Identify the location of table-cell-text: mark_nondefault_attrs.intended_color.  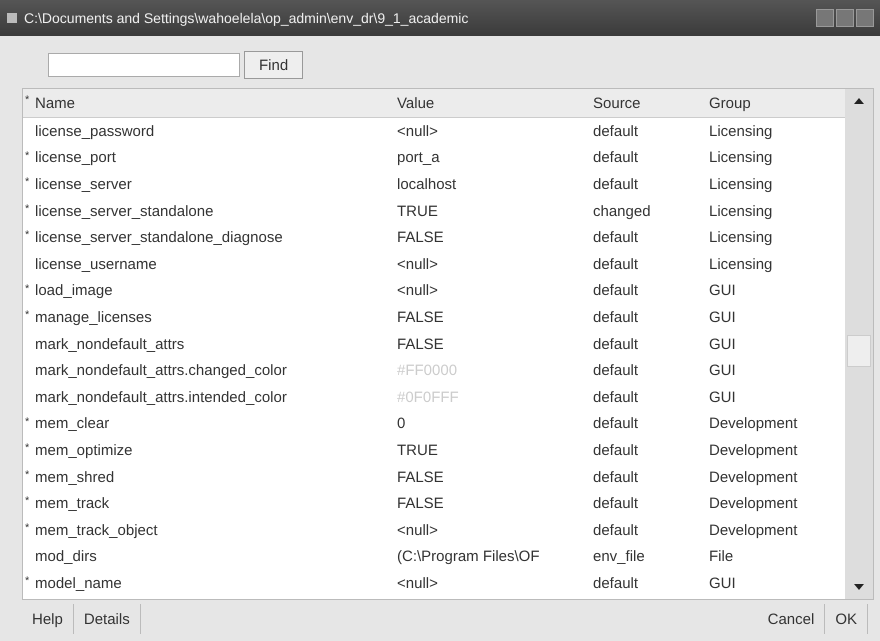
(161, 397).